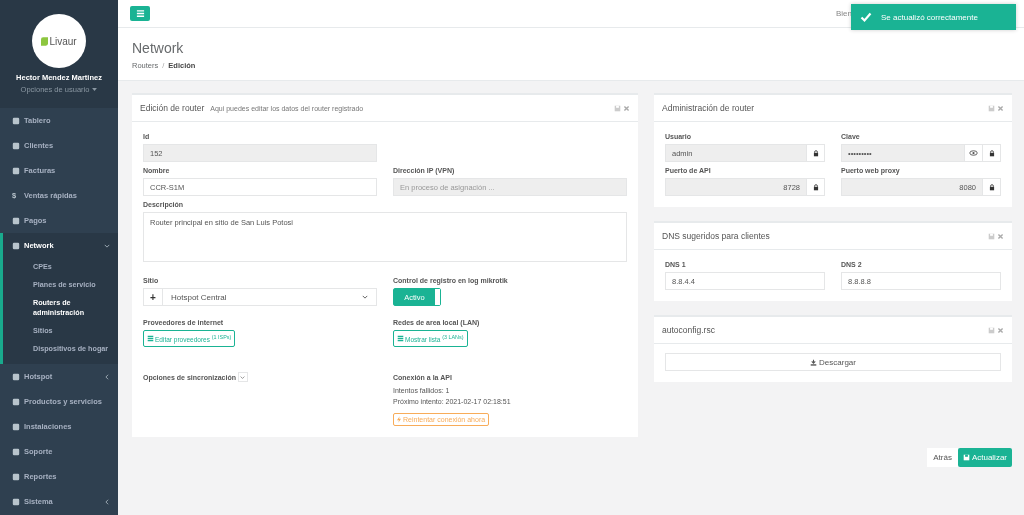 This screenshot has width=1024, height=515. I want to click on menu-button, so click(140, 13).